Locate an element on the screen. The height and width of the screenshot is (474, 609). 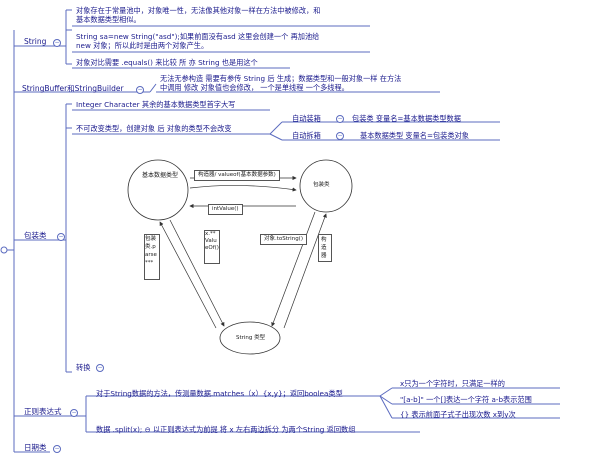
autounbox-desc: 基本数据类型 变量名=包装类对象 is located at coordinates (414, 135).